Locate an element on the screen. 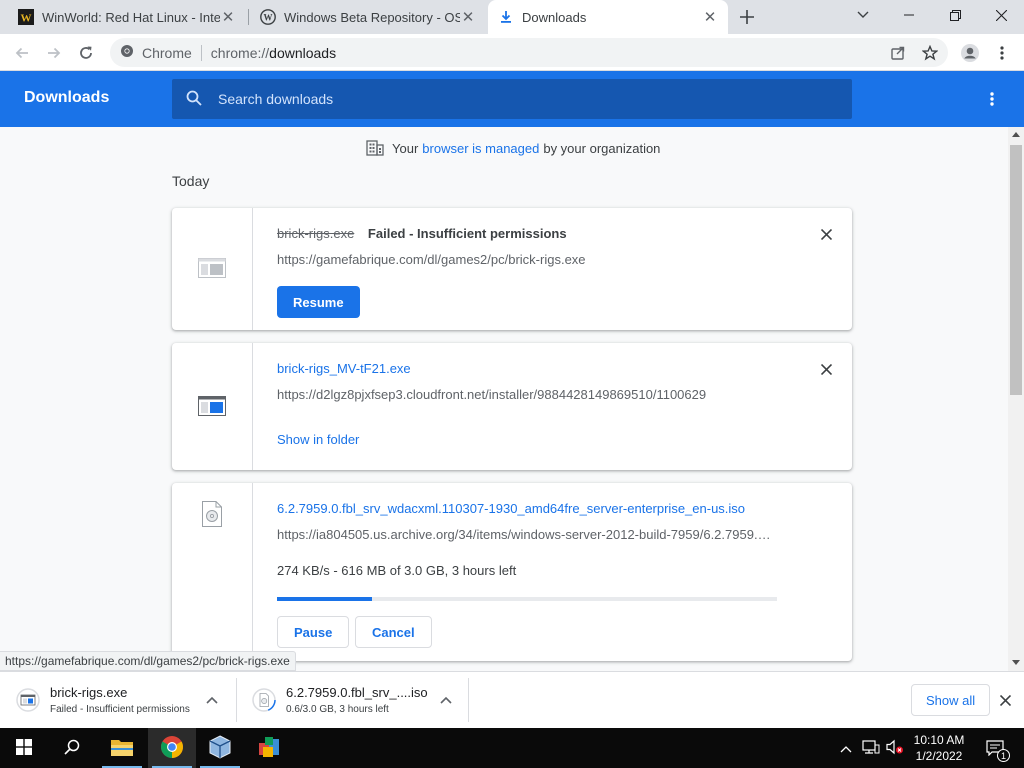  network-tray-button is located at coordinates (871, 748).